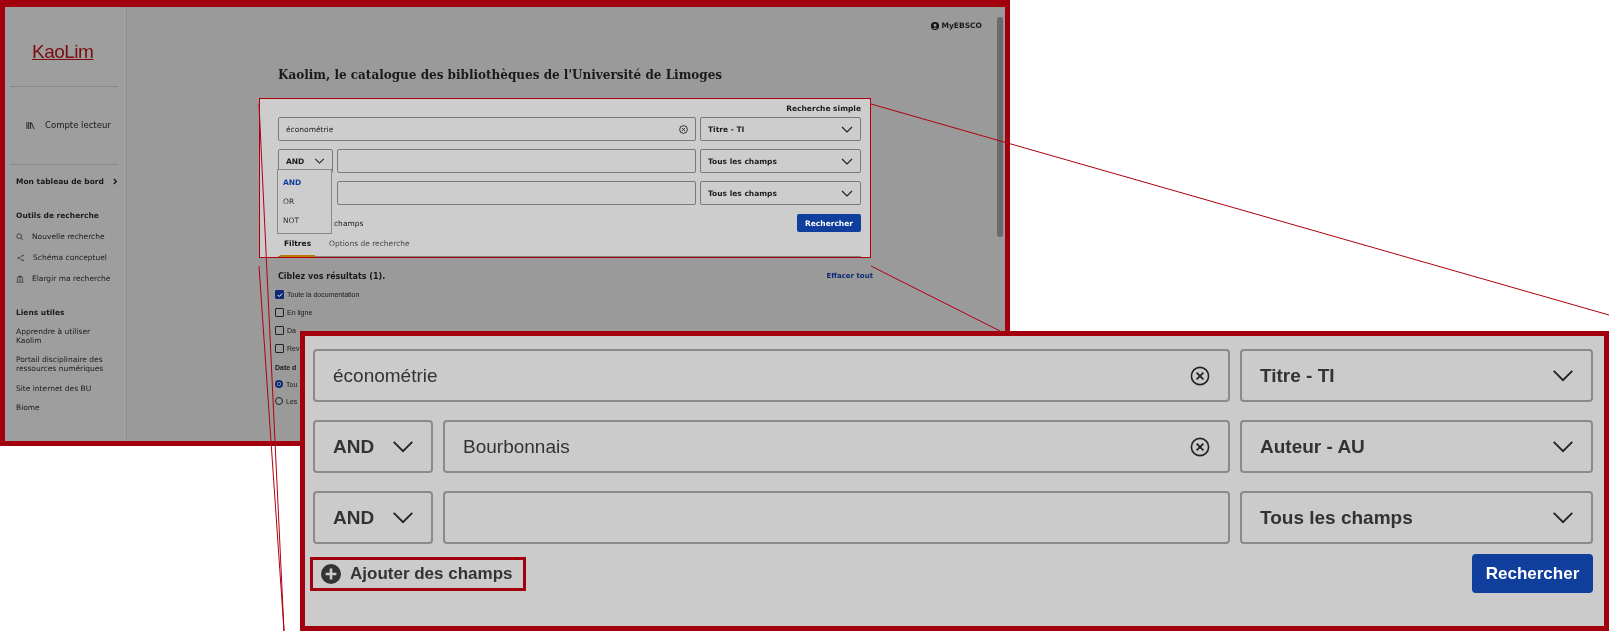  Describe the element at coordinates (332, 276) in the screenshot. I see `filters-heading: Ciblez vos résultats (1).` at that location.